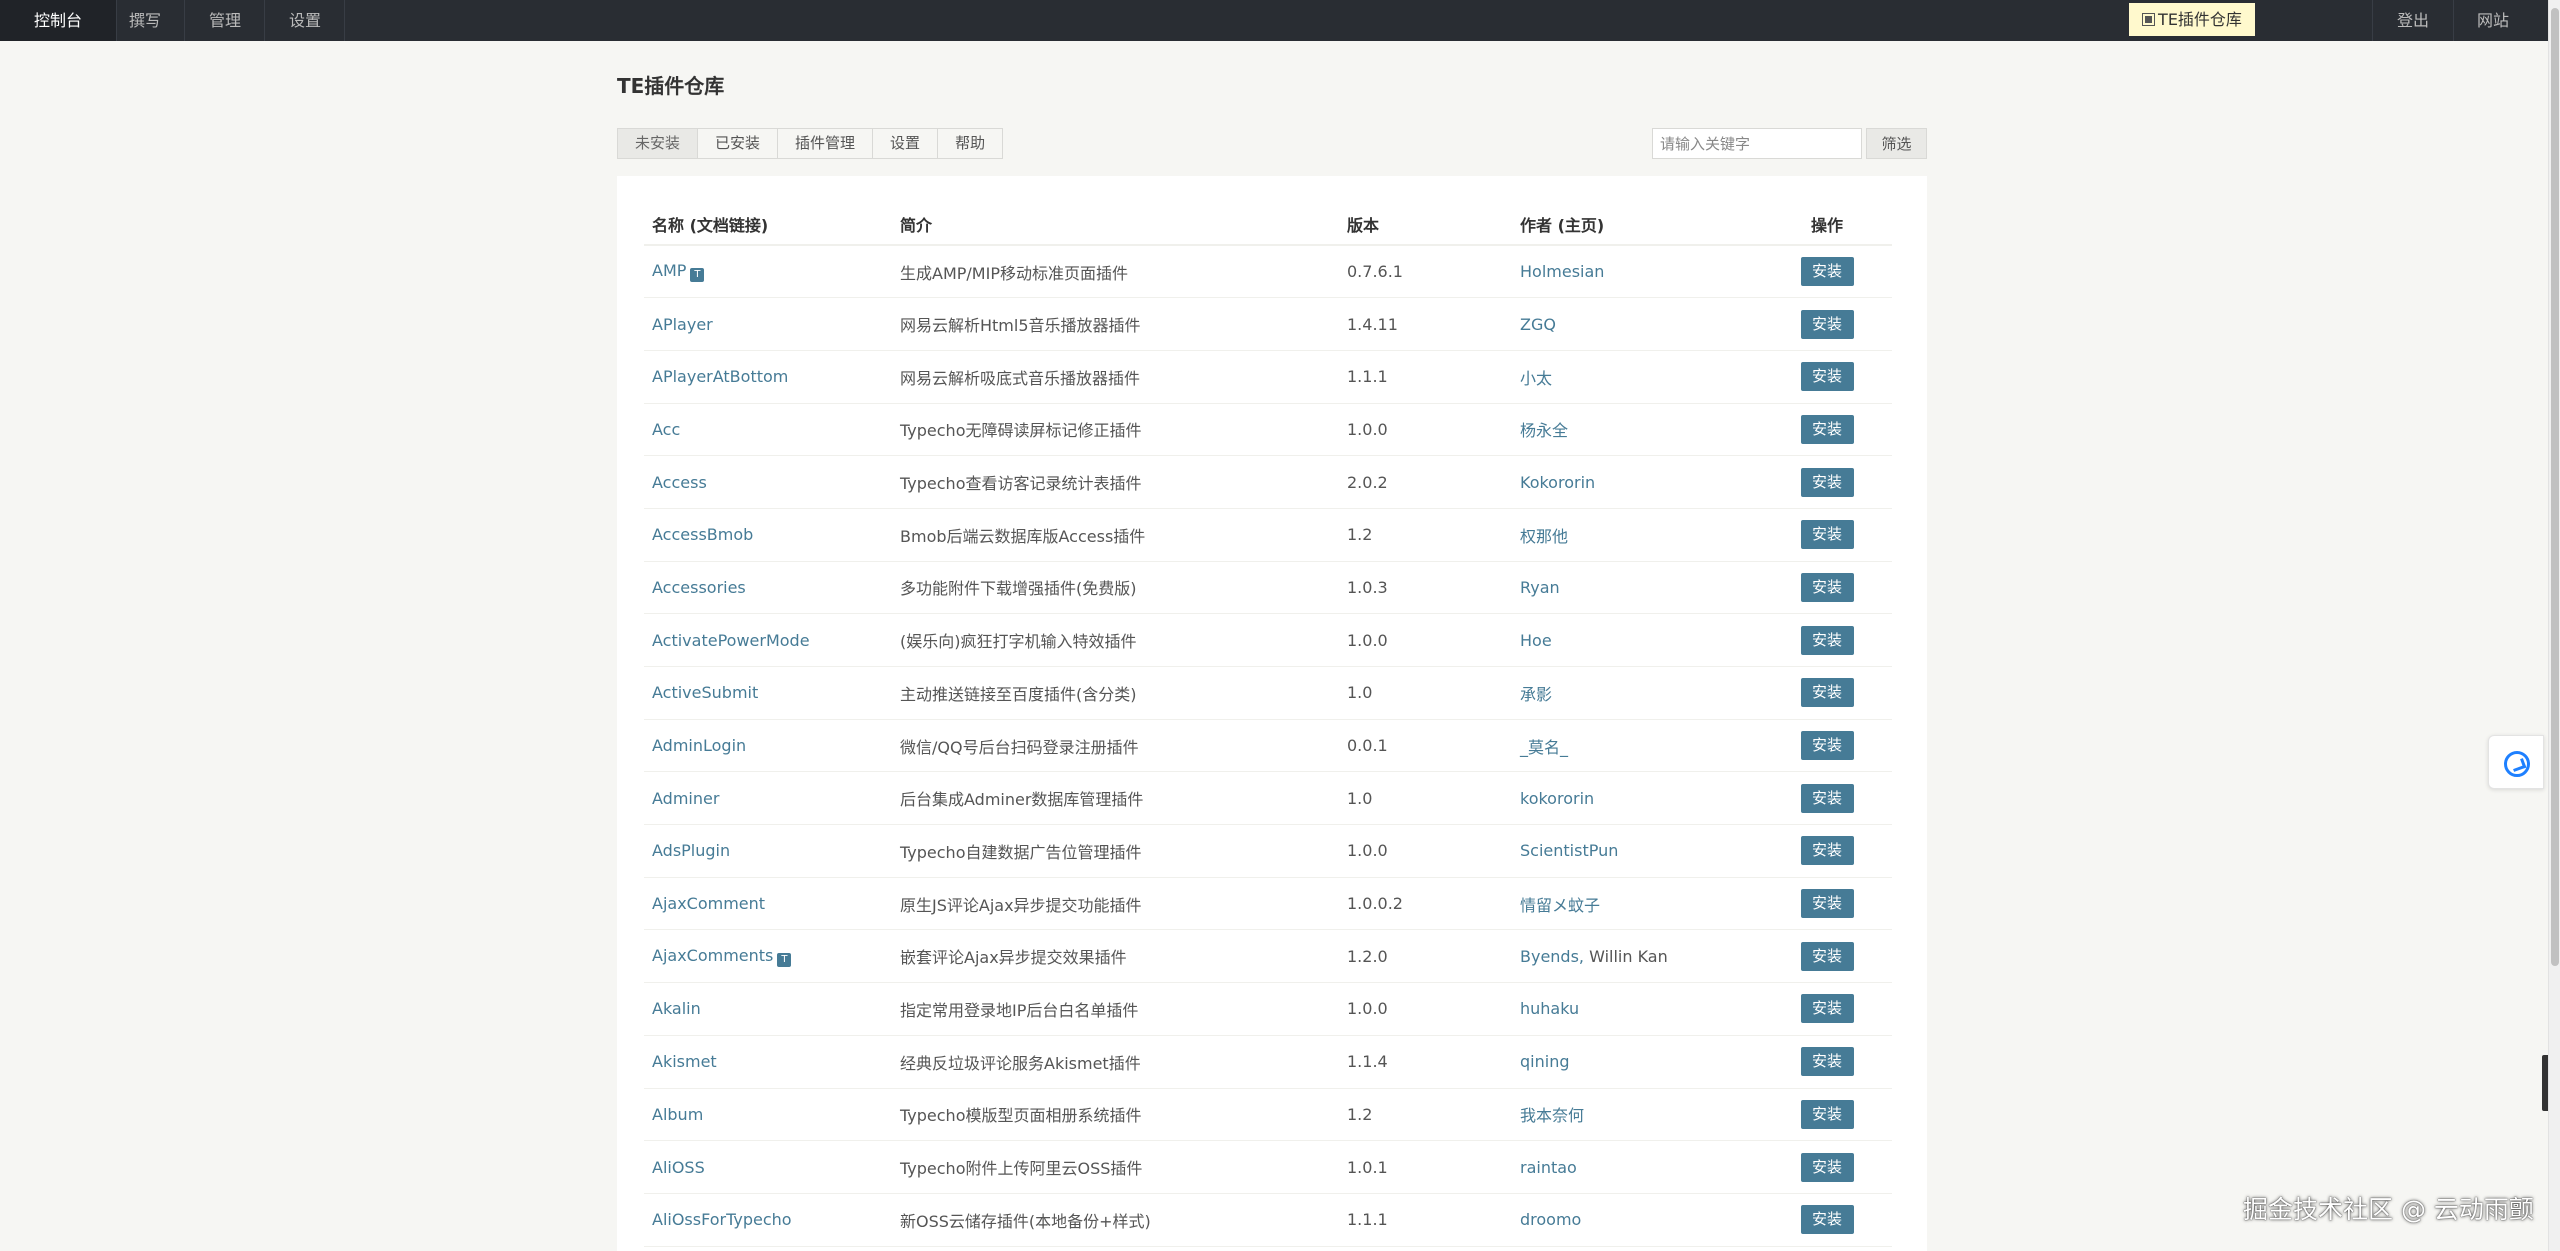 The image size is (2560, 1251). Describe the element at coordinates (666, 429) in the screenshot. I see `plugin-name-link: Acc` at that location.